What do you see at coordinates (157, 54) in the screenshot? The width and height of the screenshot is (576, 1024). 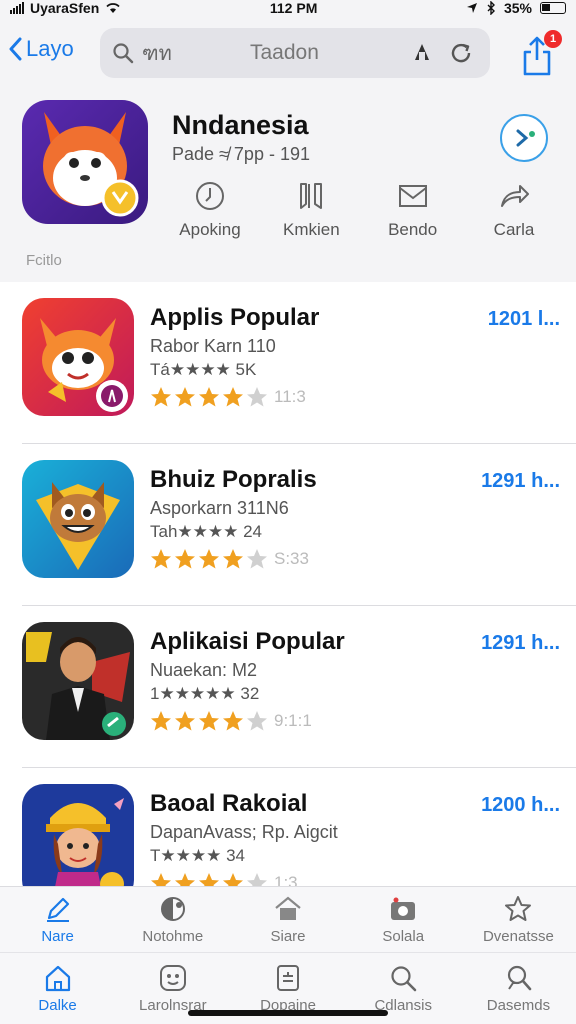 I see `search-query: ฑท` at bounding box center [157, 54].